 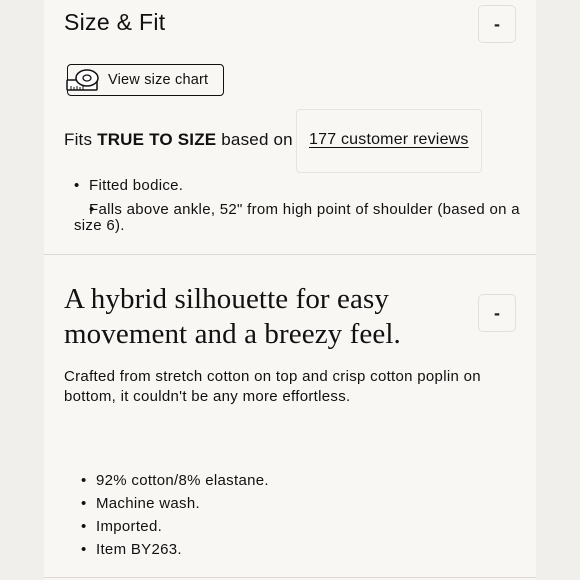 I want to click on fit-summary: Fits TRUE TO SIZE based on, so click(x=178, y=140).